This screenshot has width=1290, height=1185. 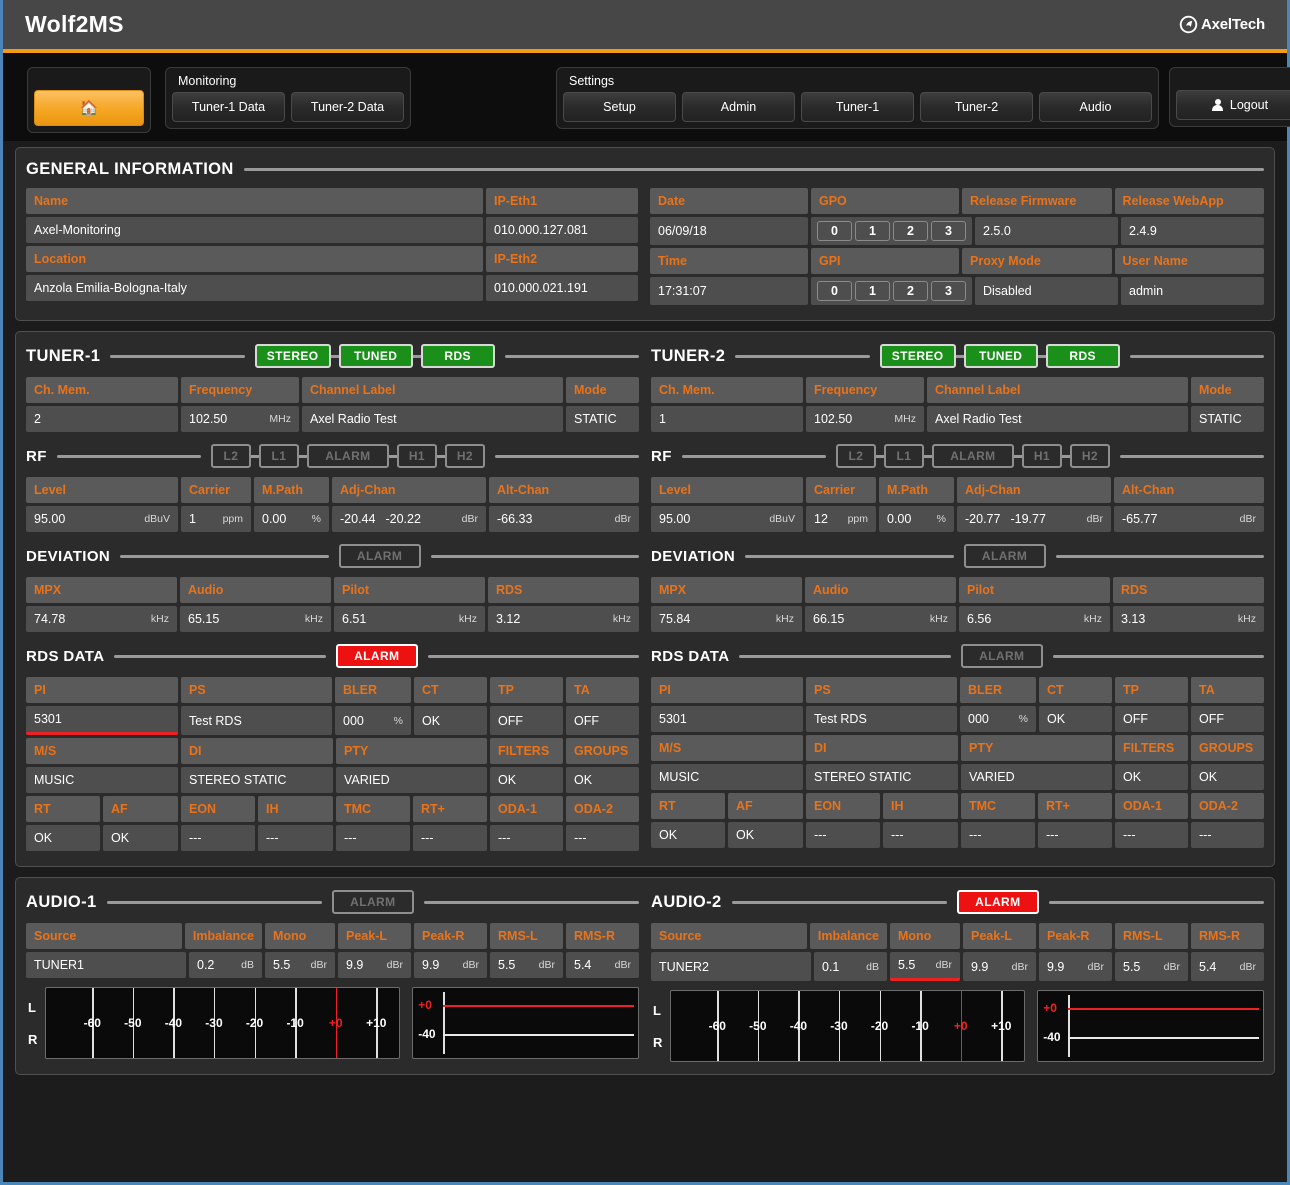 I want to click on t2-ch-mem-header: Ch. Mem., so click(x=727, y=390).